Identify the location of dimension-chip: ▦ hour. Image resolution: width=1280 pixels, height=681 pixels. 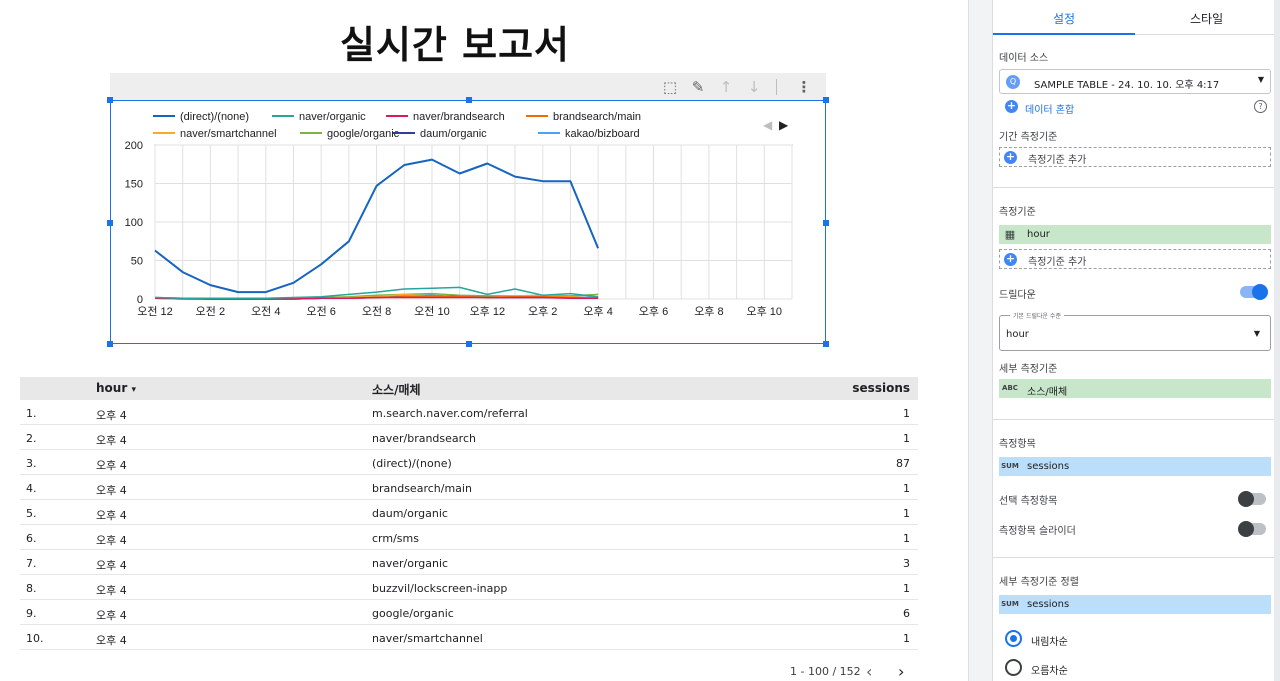
(1135, 234).